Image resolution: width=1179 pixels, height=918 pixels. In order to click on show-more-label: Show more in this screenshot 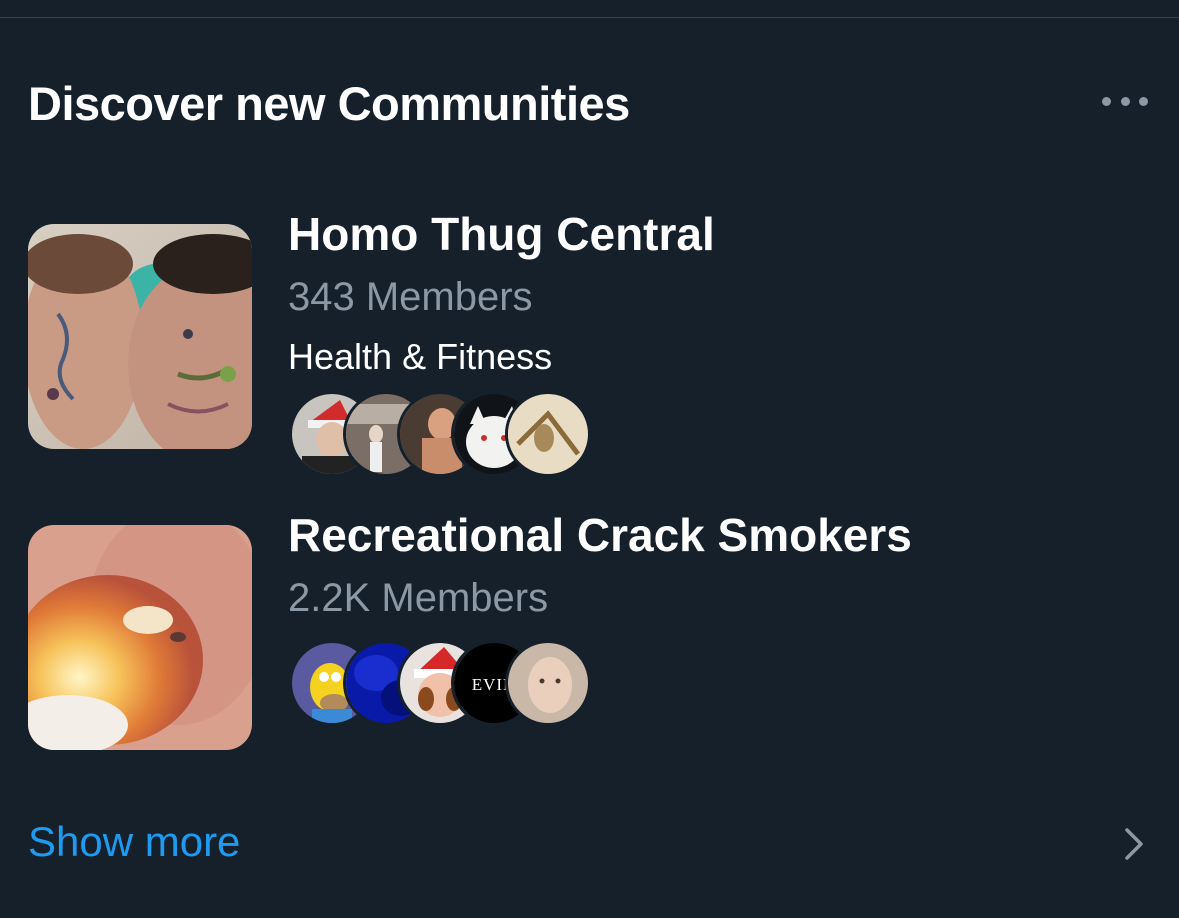, I will do `click(134, 841)`.